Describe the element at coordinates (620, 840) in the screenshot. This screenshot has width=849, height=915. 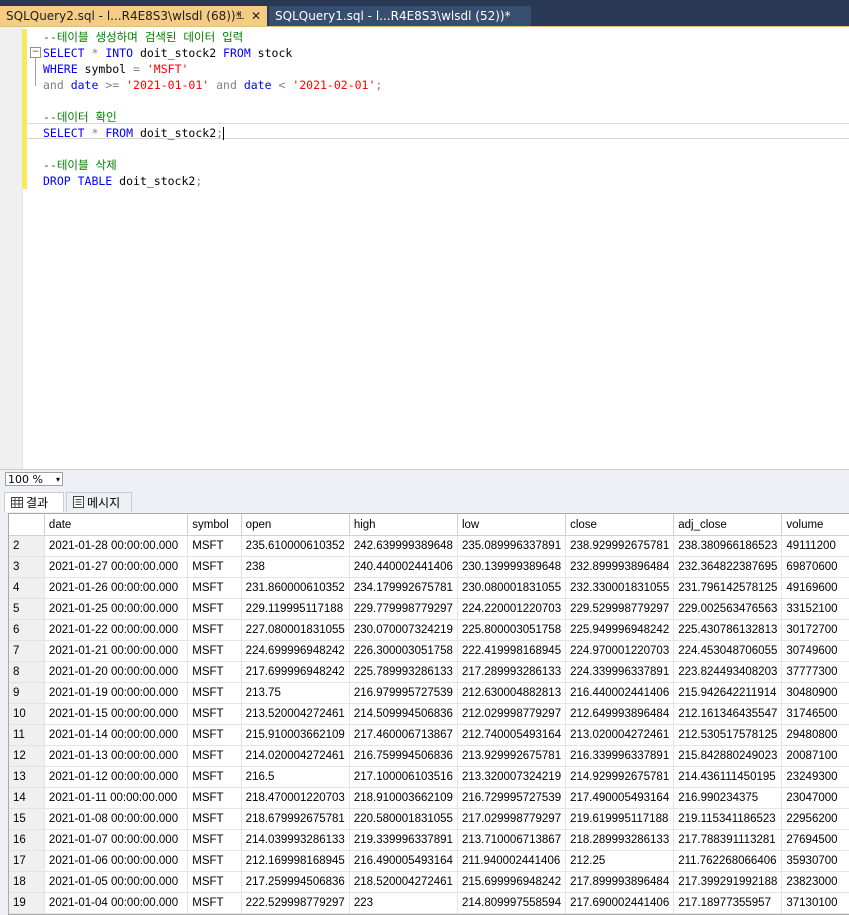
I see `table-cell: 218.289993286133` at that location.